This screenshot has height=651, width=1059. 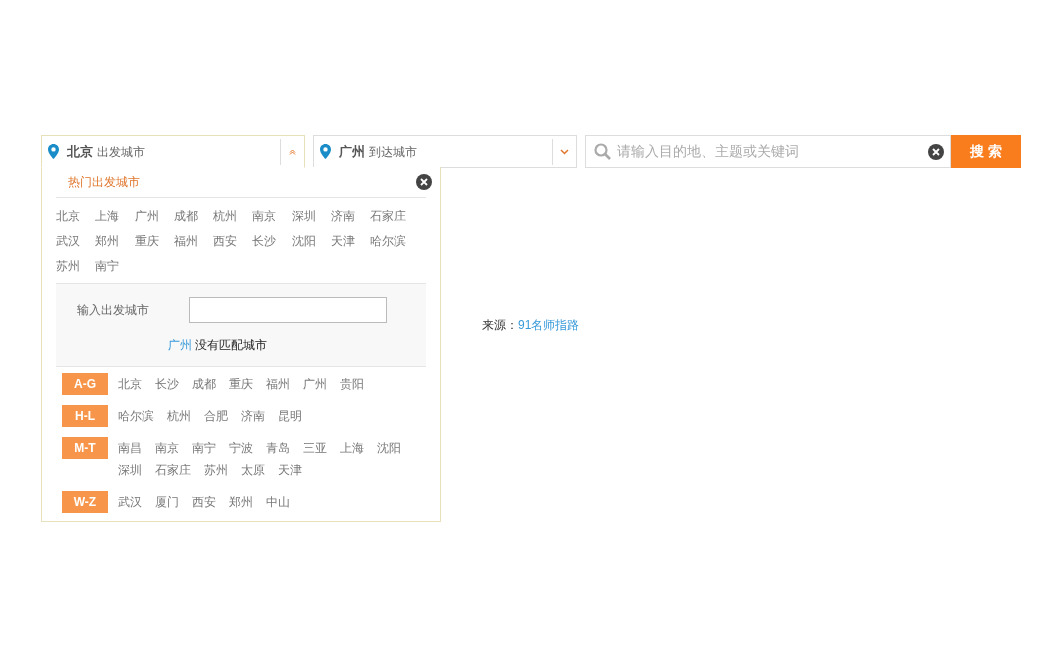 I want to click on letter-range-tag: A-G, so click(x=85, y=384).